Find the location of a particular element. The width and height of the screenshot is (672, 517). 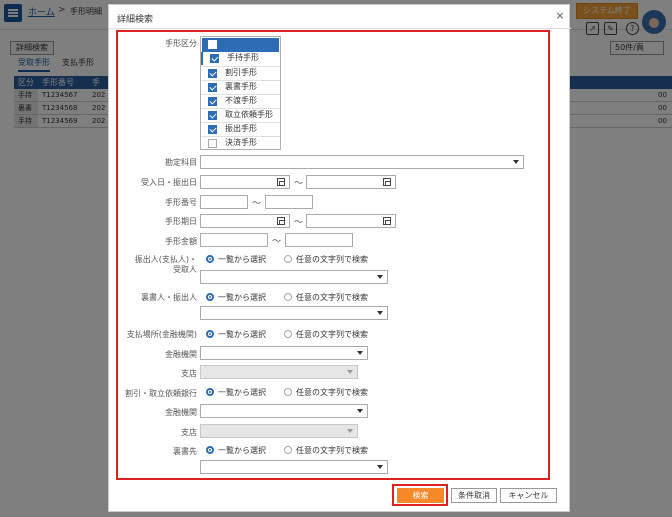

uragaki-select is located at coordinates (294, 313).